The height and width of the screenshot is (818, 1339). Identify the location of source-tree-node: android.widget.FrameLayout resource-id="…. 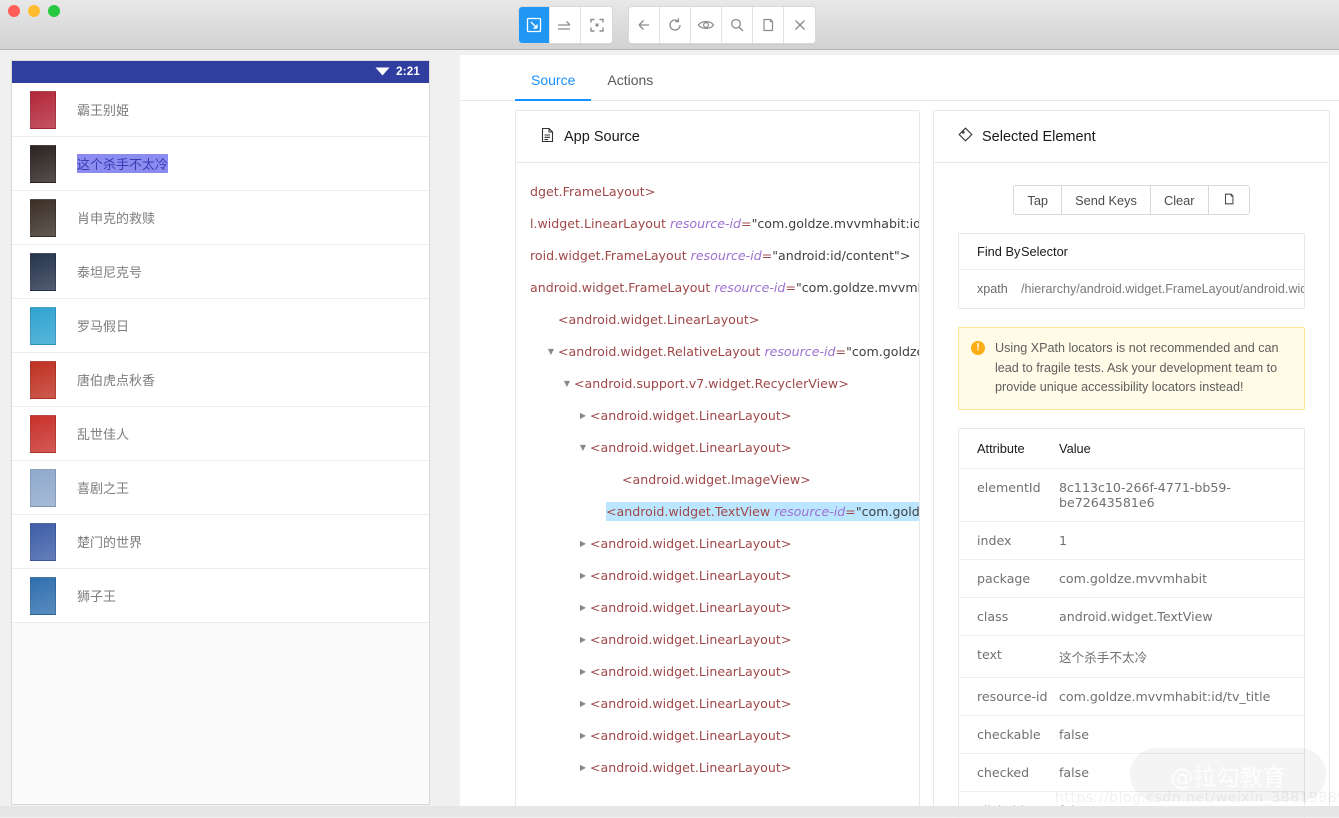
(717, 287).